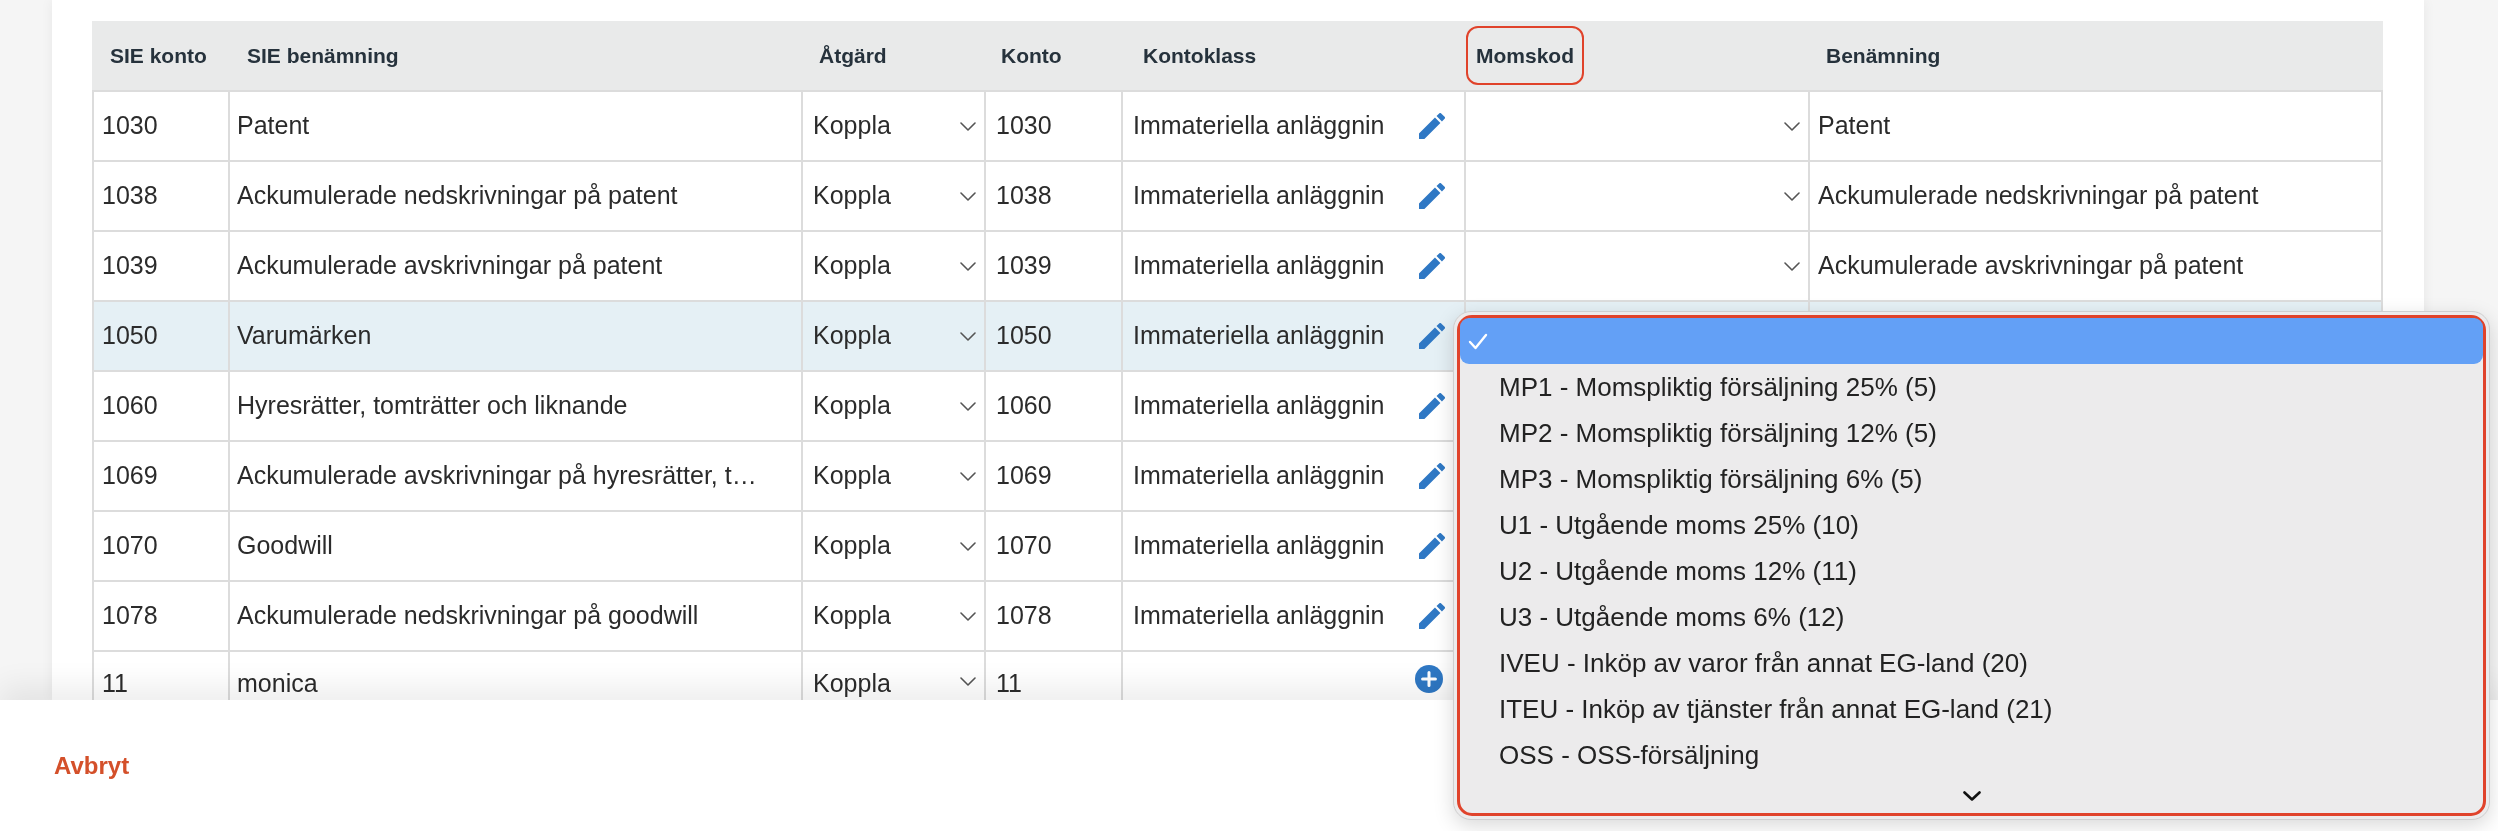  What do you see at coordinates (1971, 755) in the screenshot?
I see `dropdown-option: OSS - OSS-försäljning` at bounding box center [1971, 755].